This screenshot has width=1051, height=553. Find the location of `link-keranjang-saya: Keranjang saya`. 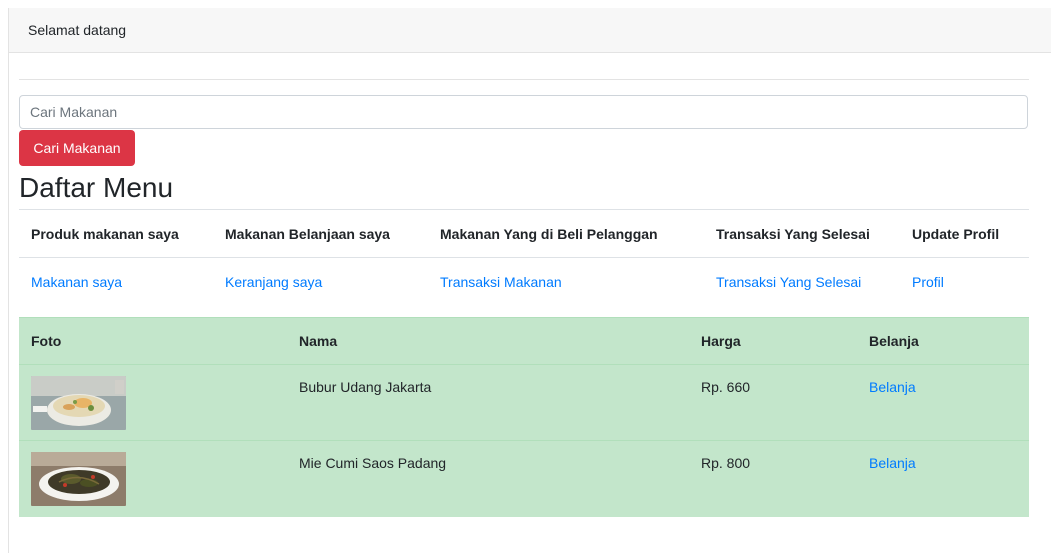

link-keranjang-saya: Keranjang saya is located at coordinates (273, 282).